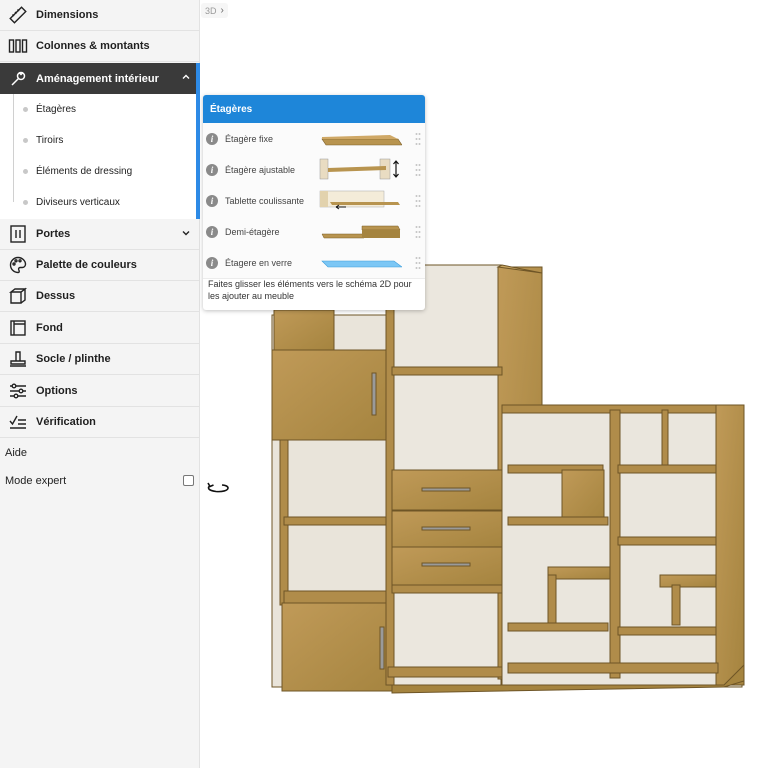 The width and height of the screenshot is (768, 768). What do you see at coordinates (314, 232) in the screenshot?
I see `shelf-option-half: i Demi-étagère` at bounding box center [314, 232].